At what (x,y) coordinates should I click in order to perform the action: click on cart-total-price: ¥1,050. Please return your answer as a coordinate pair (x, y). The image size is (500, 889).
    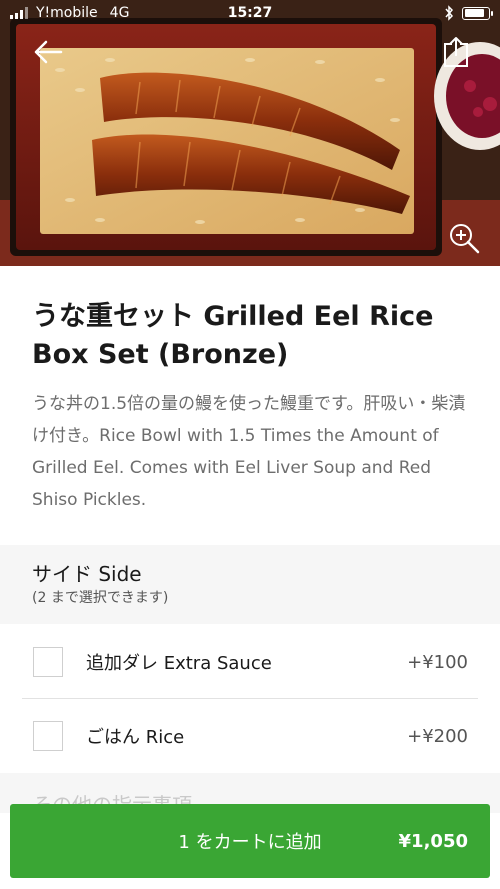
    Looking at the image, I should click on (433, 841).